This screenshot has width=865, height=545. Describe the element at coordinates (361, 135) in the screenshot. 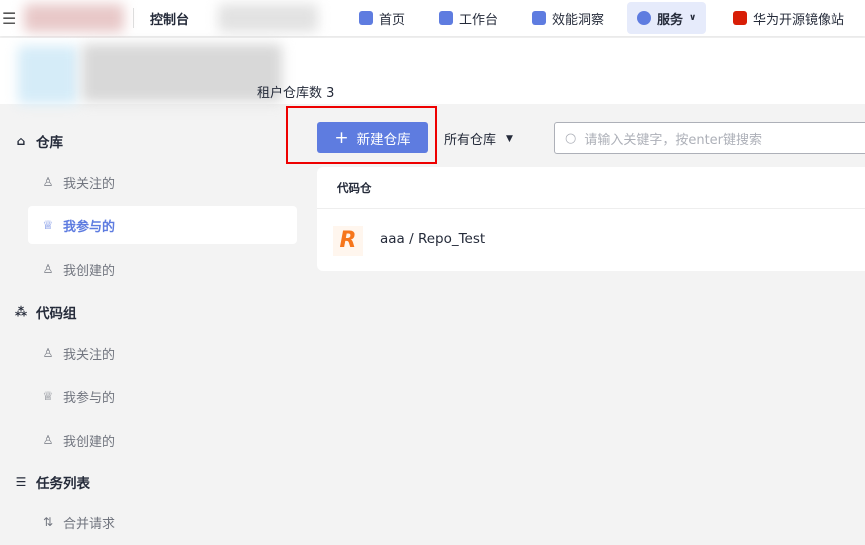

I see `highlight-box` at that location.